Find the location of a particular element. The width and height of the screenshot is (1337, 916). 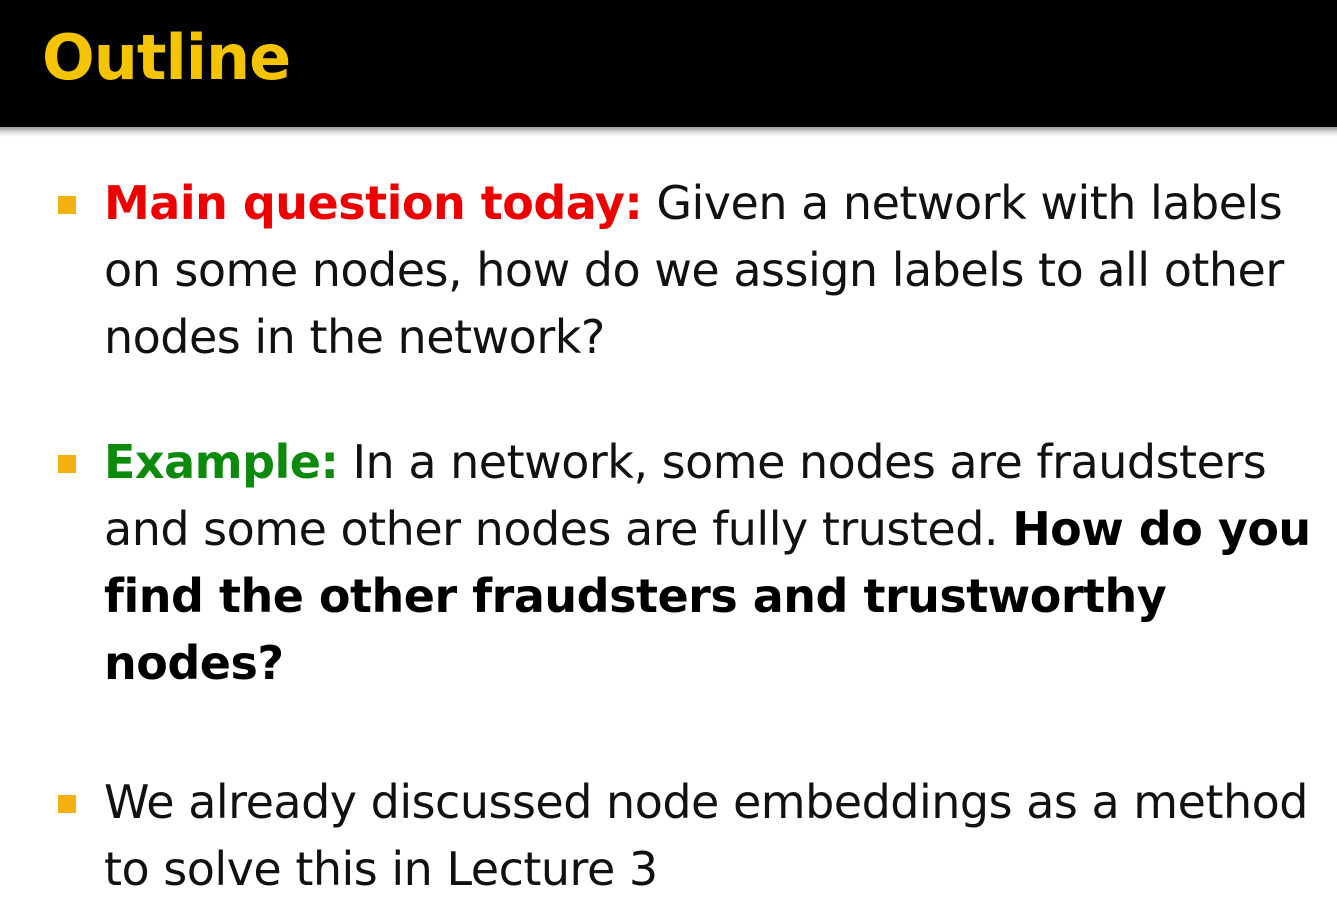

example-lead: Example: is located at coordinates (221, 462).